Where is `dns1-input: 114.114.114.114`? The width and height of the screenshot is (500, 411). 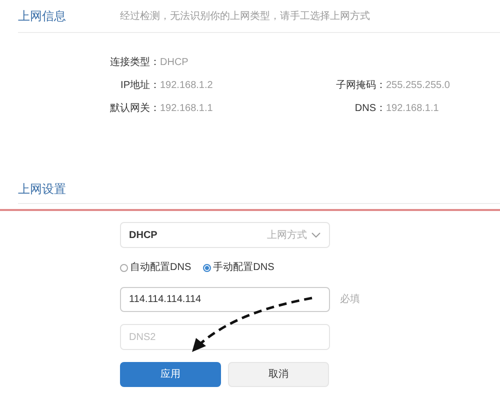
dns1-input: 114.114.114.114 is located at coordinates (225, 299).